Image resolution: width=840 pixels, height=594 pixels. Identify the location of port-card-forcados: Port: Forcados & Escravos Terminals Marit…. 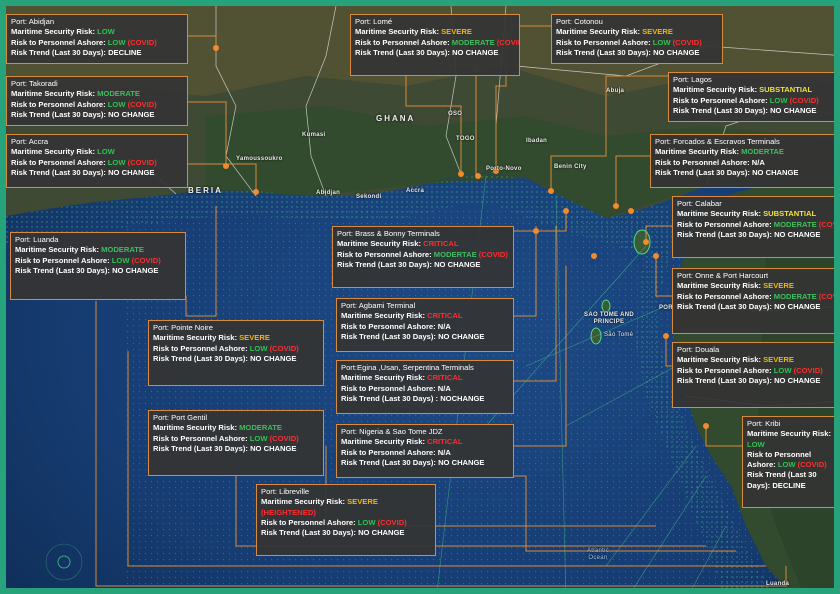
(742, 161).